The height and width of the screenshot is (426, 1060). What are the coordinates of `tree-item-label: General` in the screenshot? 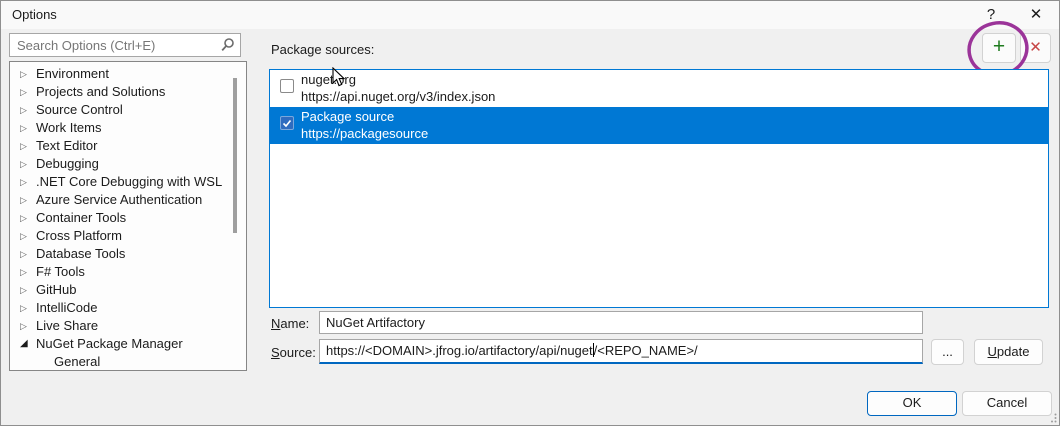 It's located at (77, 361).